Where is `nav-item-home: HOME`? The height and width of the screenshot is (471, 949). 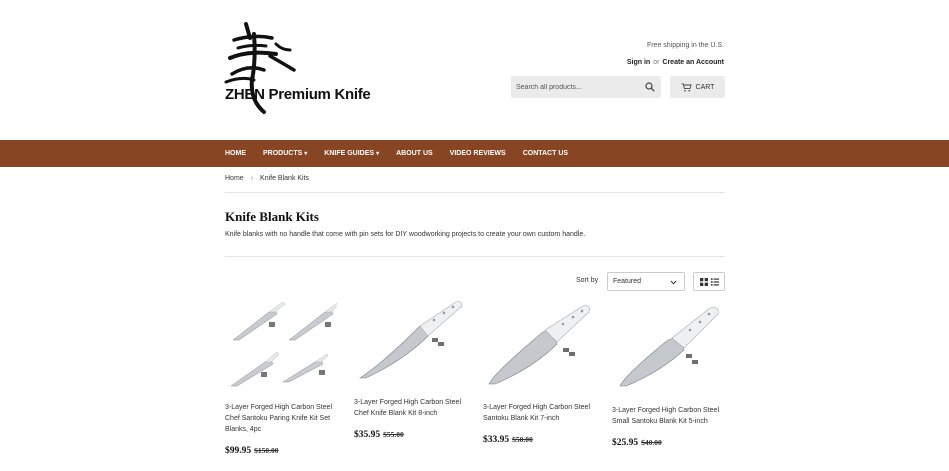
nav-item-home: HOME is located at coordinates (235, 153).